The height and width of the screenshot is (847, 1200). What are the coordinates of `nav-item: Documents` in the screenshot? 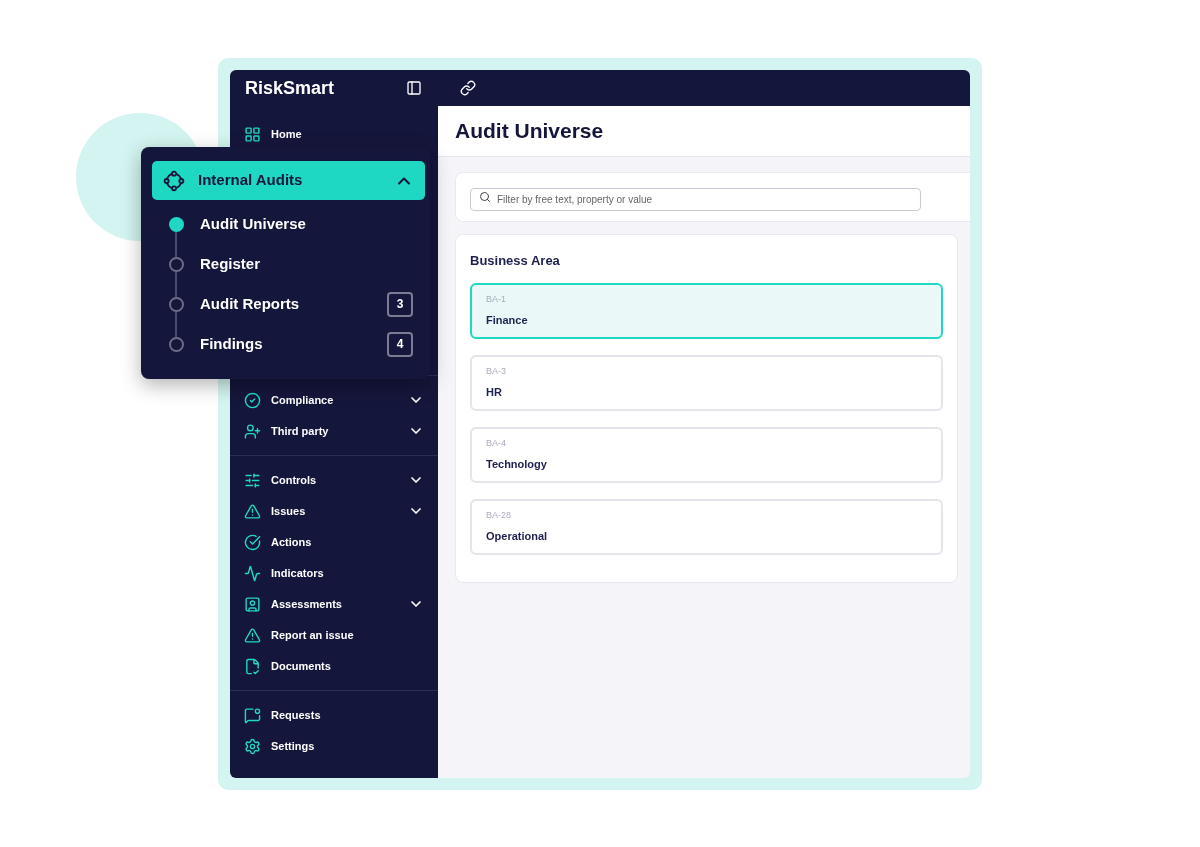 It's located at (334, 666).